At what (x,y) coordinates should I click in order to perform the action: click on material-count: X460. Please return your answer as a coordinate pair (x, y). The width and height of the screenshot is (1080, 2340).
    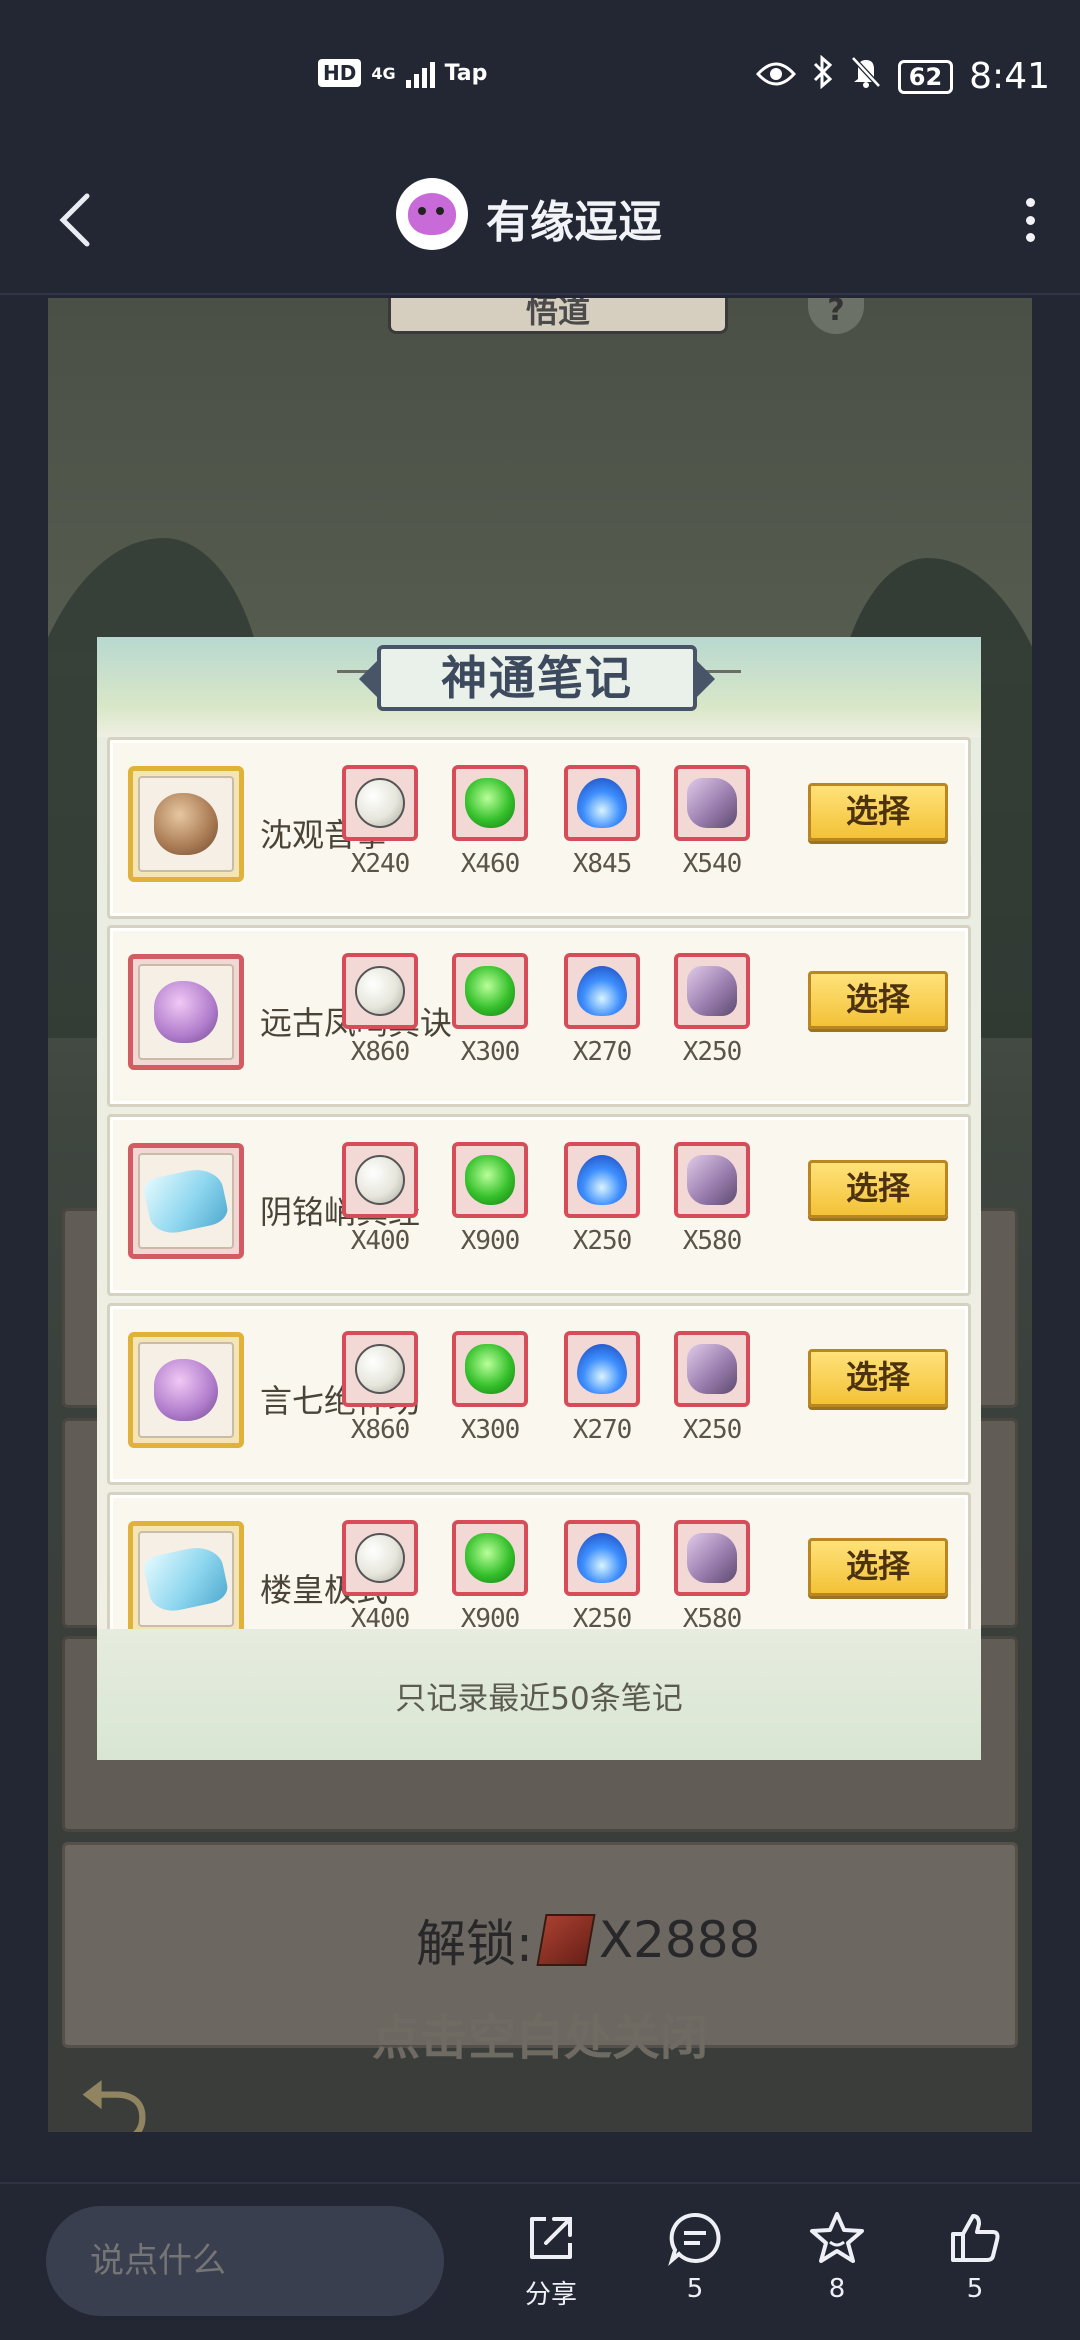
    Looking at the image, I should click on (490, 864).